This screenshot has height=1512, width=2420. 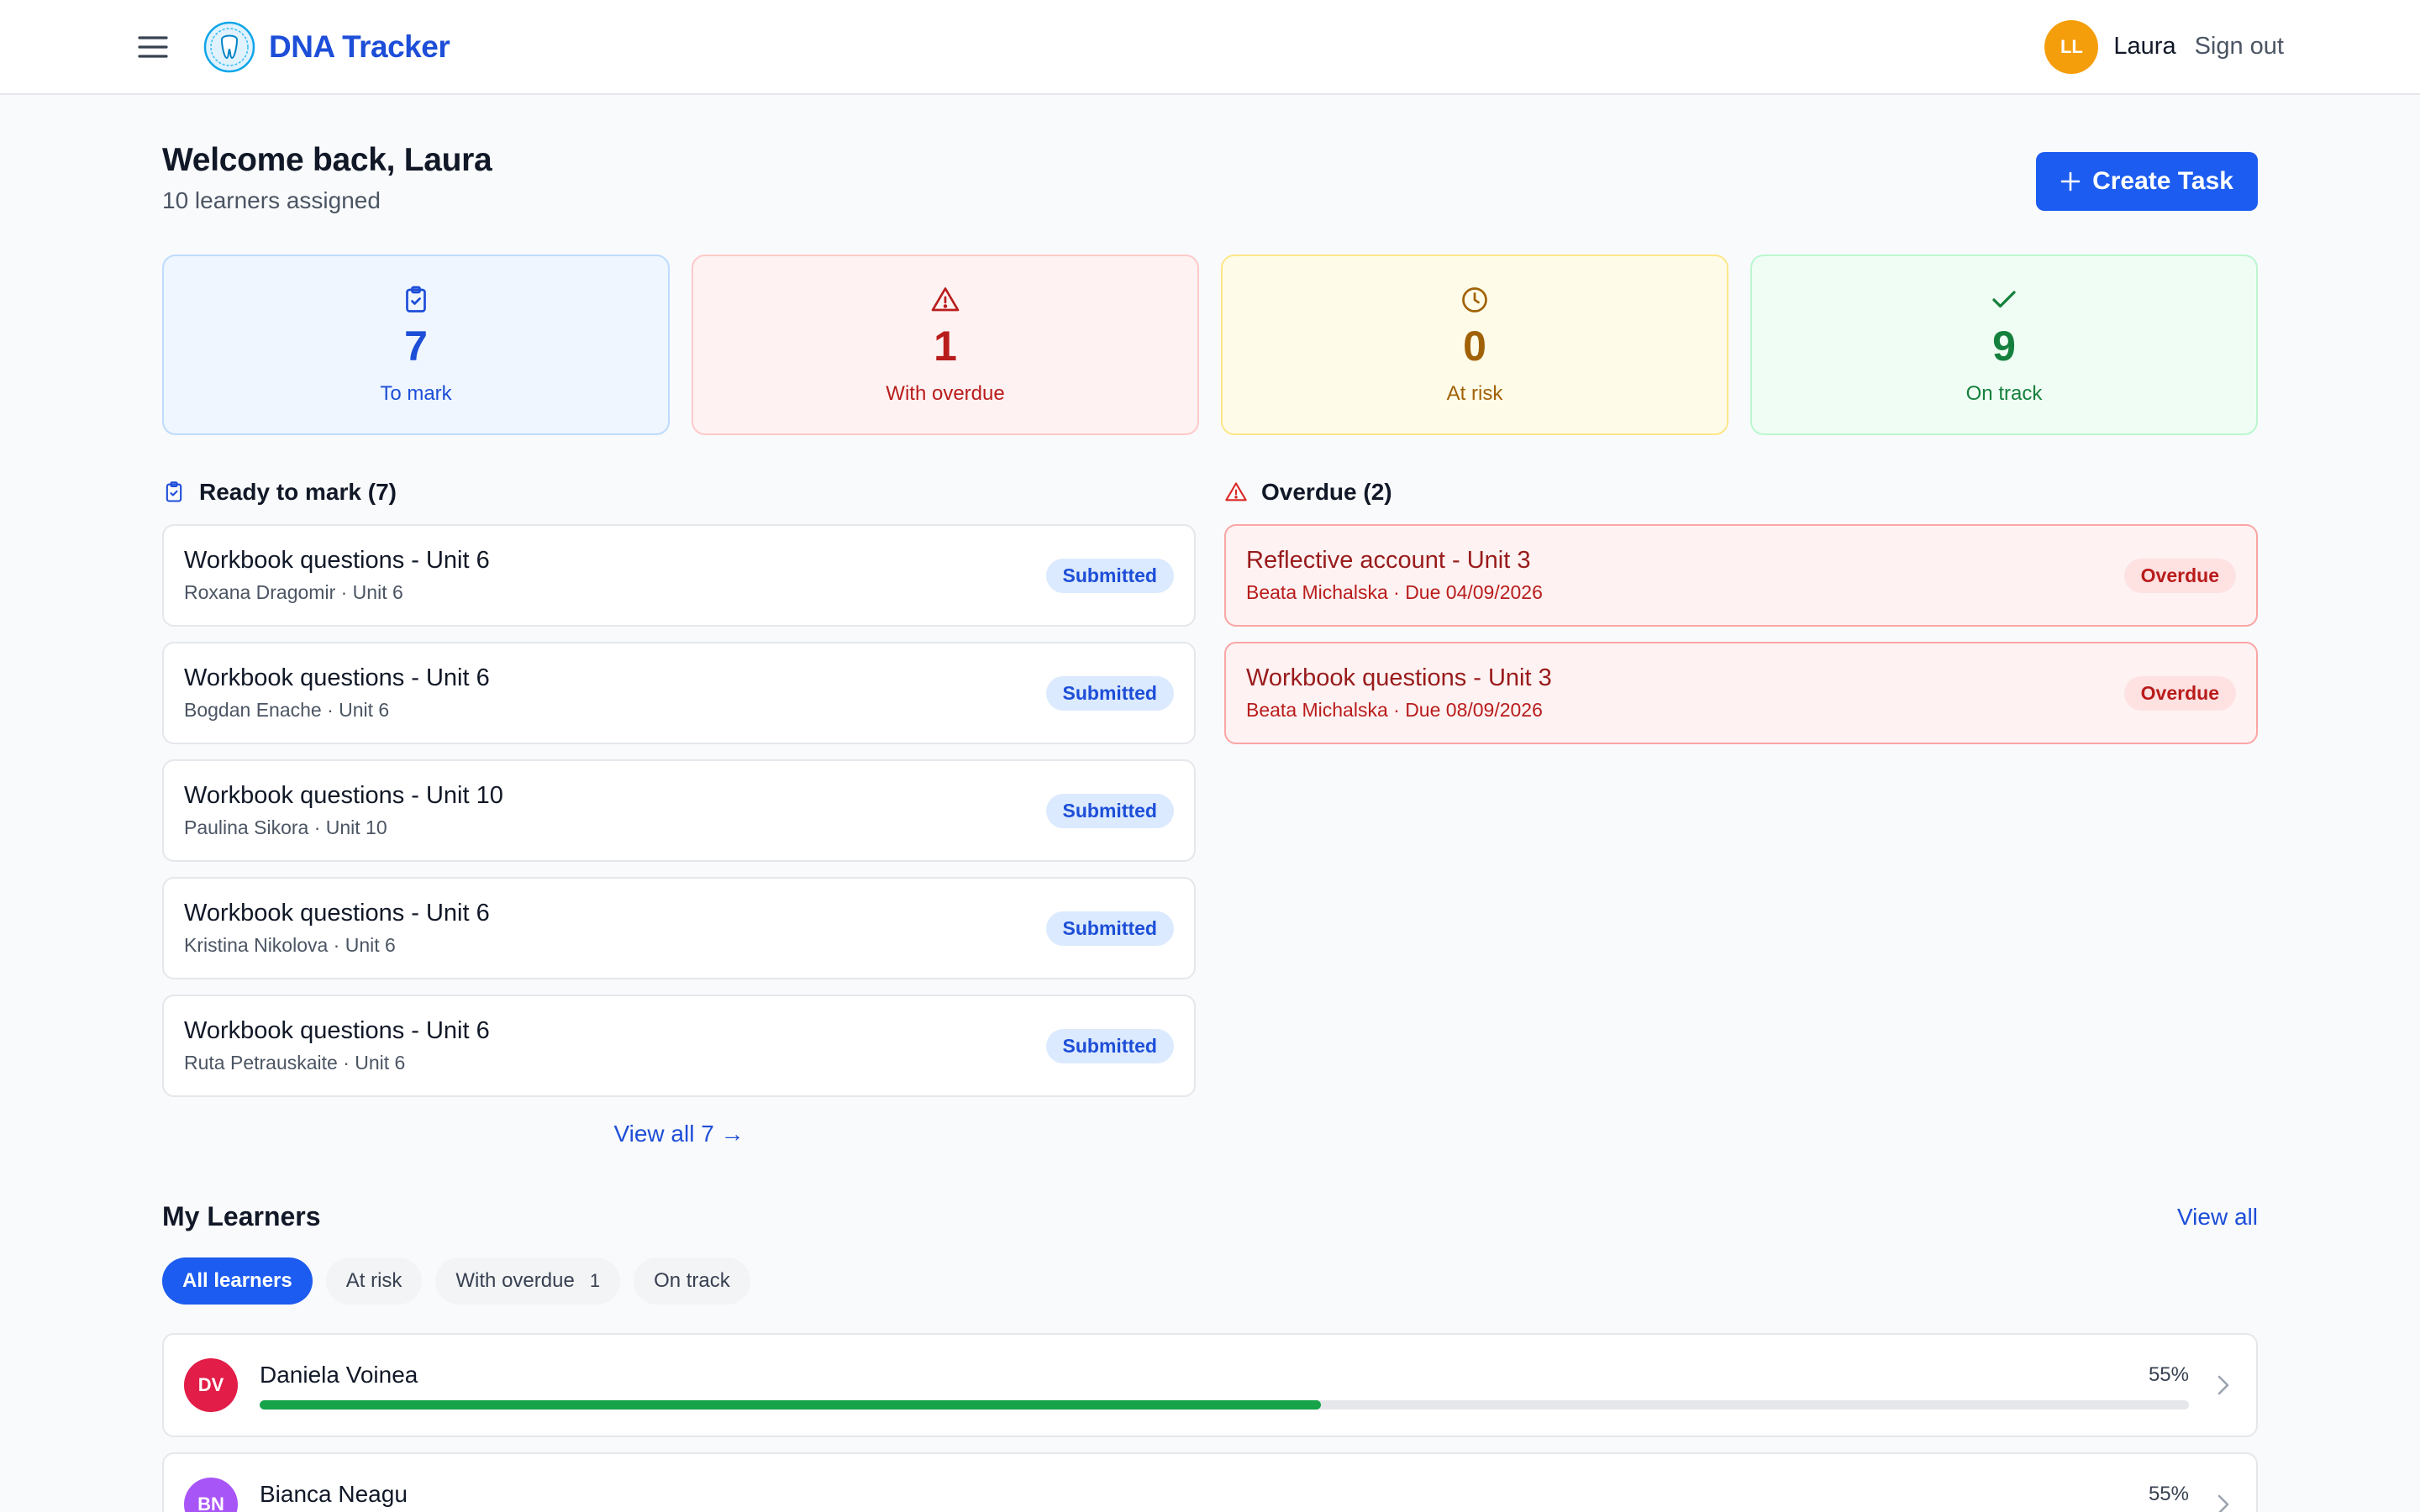 What do you see at coordinates (339, 1374) in the screenshot?
I see `learner-name: Daniela Voinea` at bounding box center [339, 1374].